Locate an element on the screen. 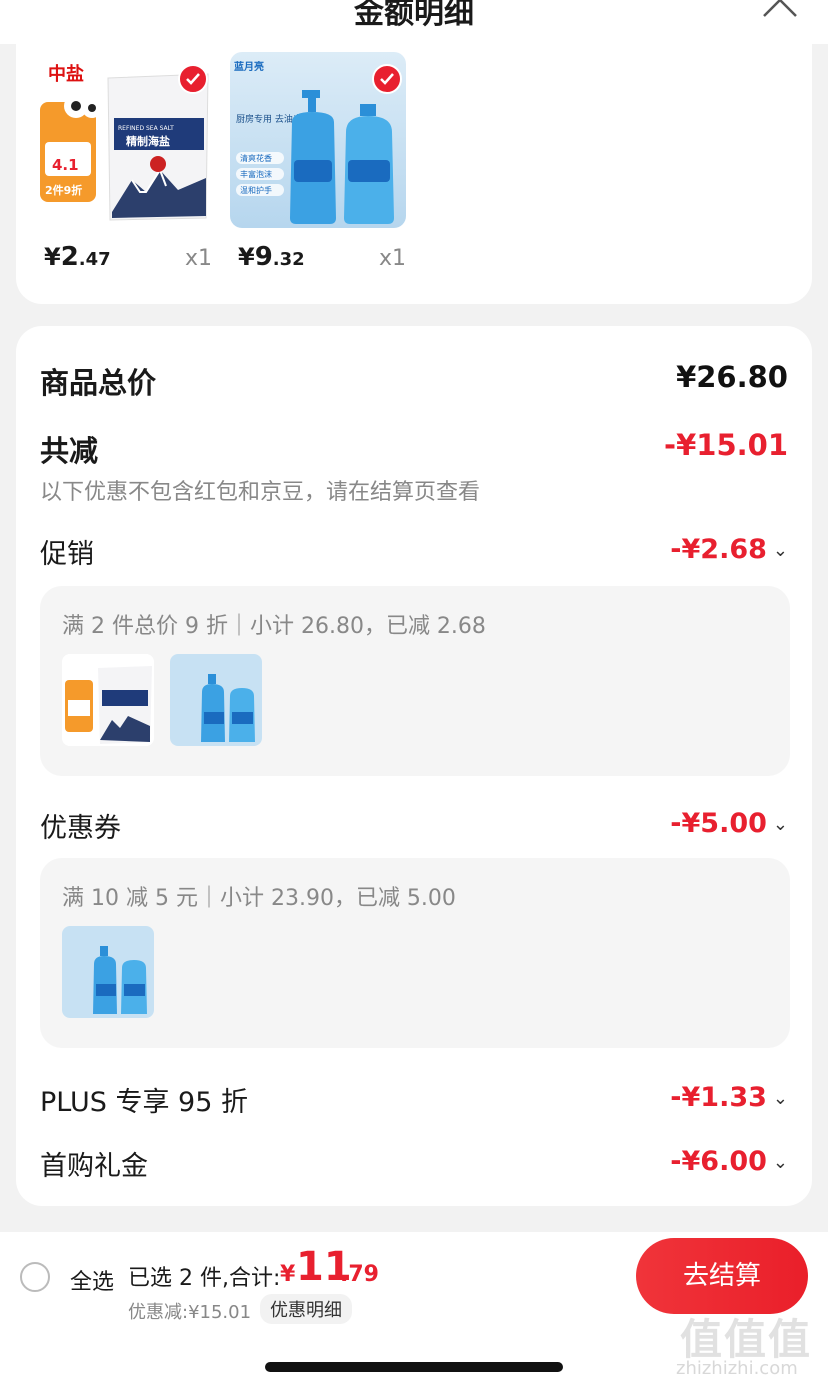 This screenshot has width=828, height=1388. product-item-handwash: 蓝月亮 厨房专用 去油去油腻 清爽花香 丰富泡沫 温和护手 ¥9.32 x1 is located at coordinates (318, 162).